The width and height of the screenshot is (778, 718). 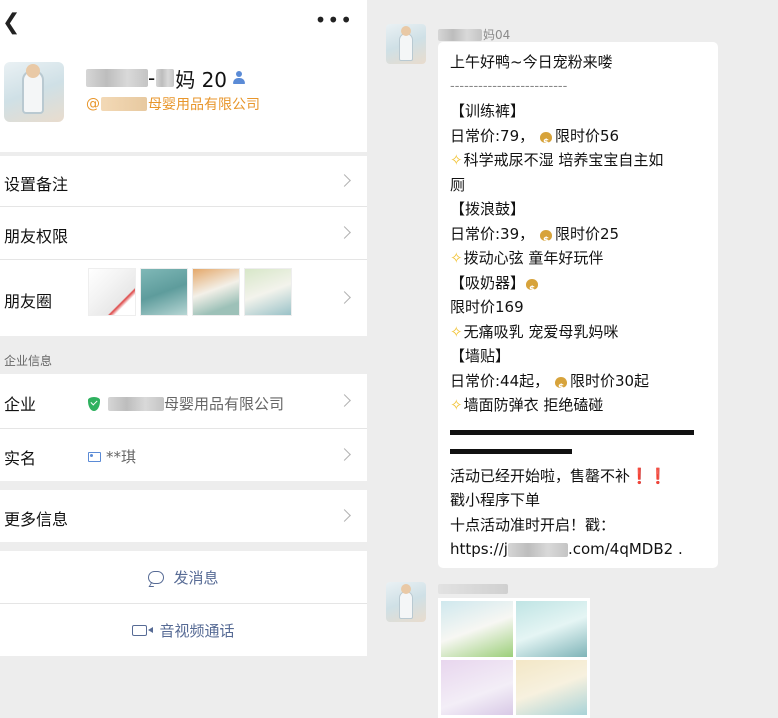 What do you see at coordinates (183, 181) in the screenshot?
I see `remark-row: 设置备注` at bounding box center [183, 181].